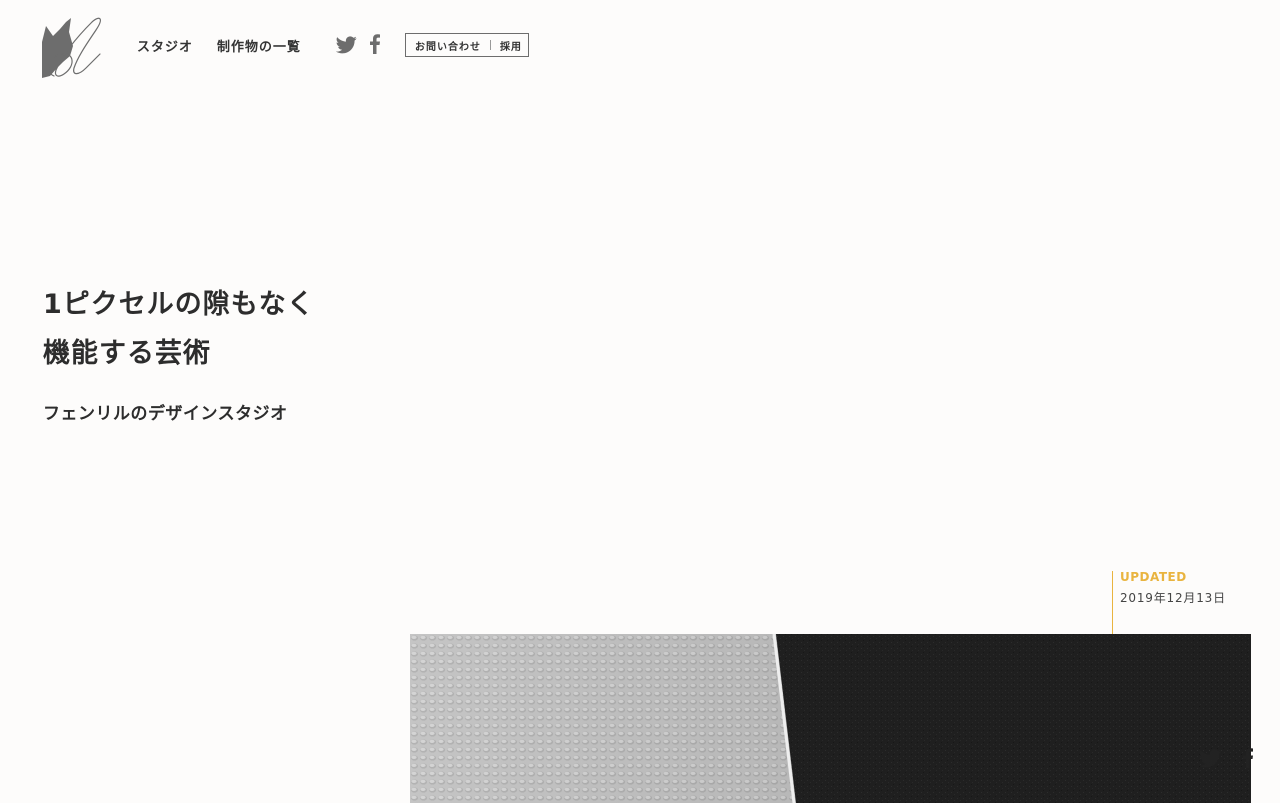  I want to click on nav-works: 制作物の一覧, so click(259, 45).